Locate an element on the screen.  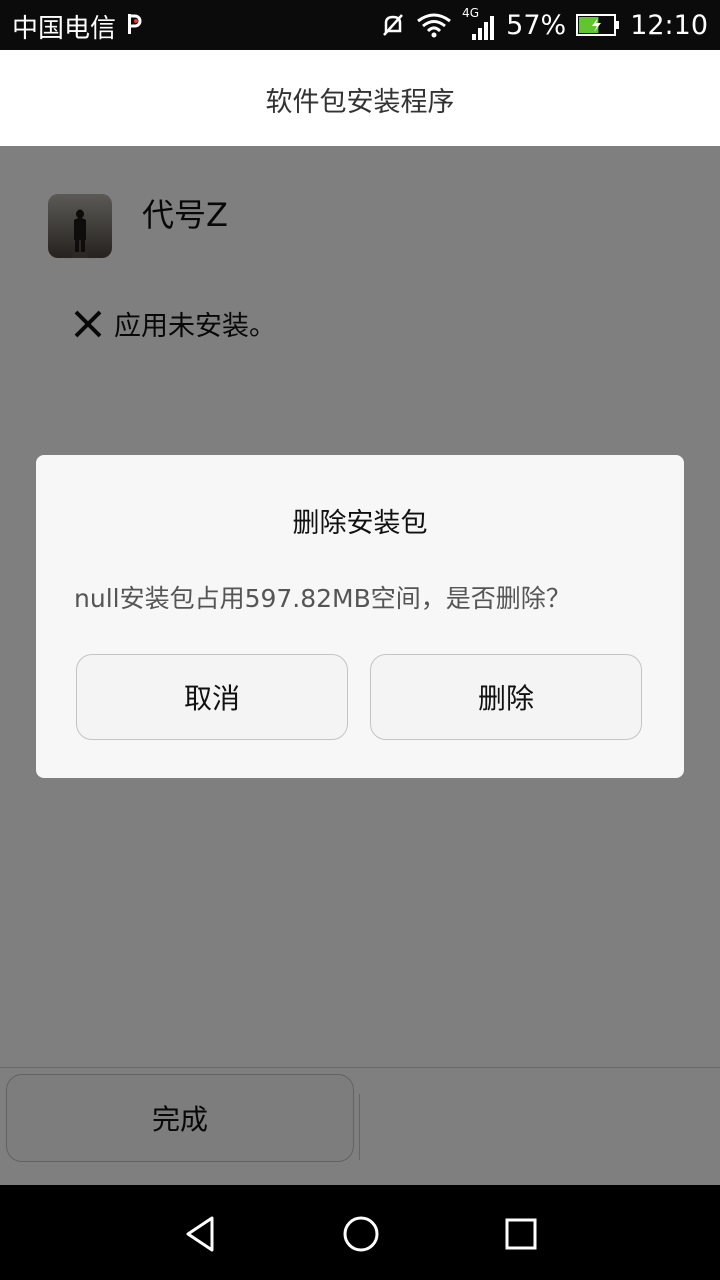
mute-icon is located at coordinates (393, 25).